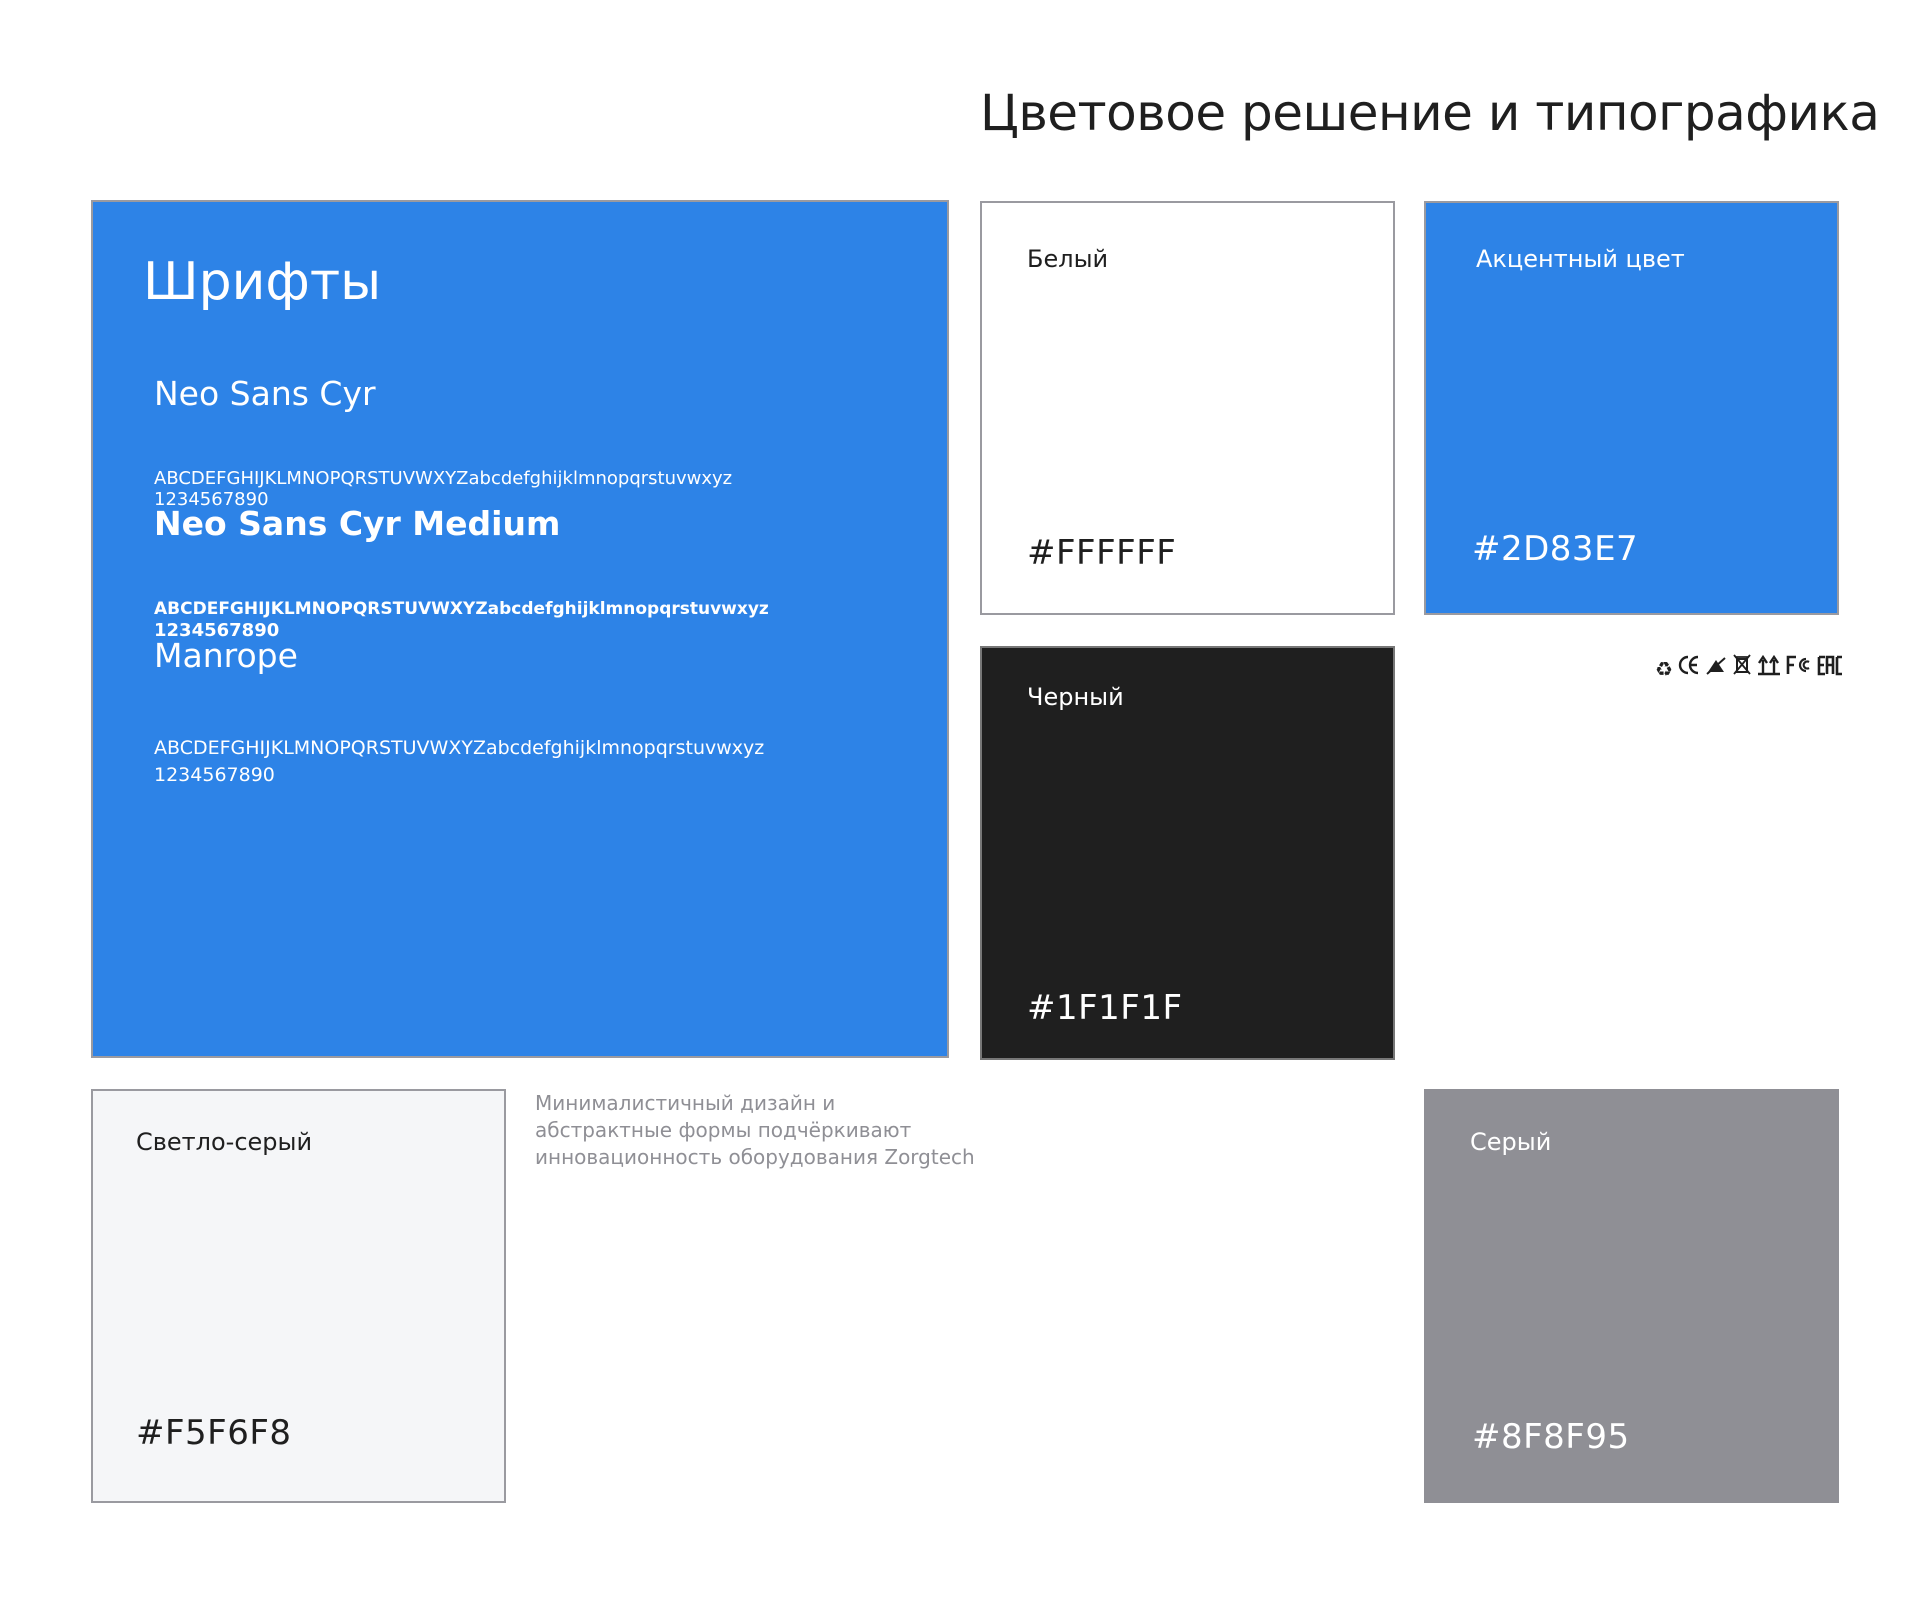  I want to click on swatch-hex: #2D83E7, so click(1555, 549).